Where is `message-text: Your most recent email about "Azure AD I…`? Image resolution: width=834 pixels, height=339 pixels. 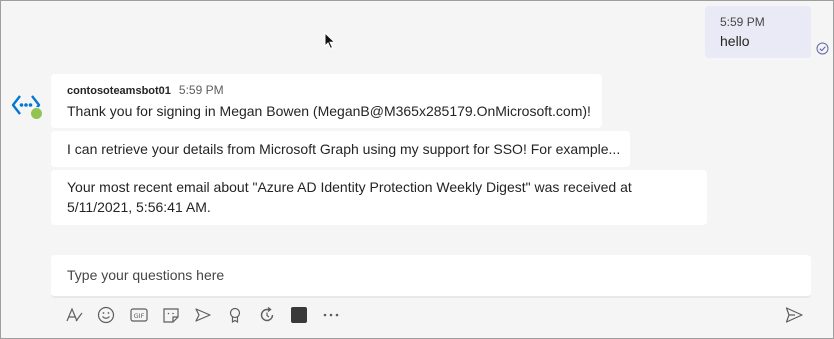
message-text: Your most recent email about "Azure AD I… is located at coordinates (349, 197).